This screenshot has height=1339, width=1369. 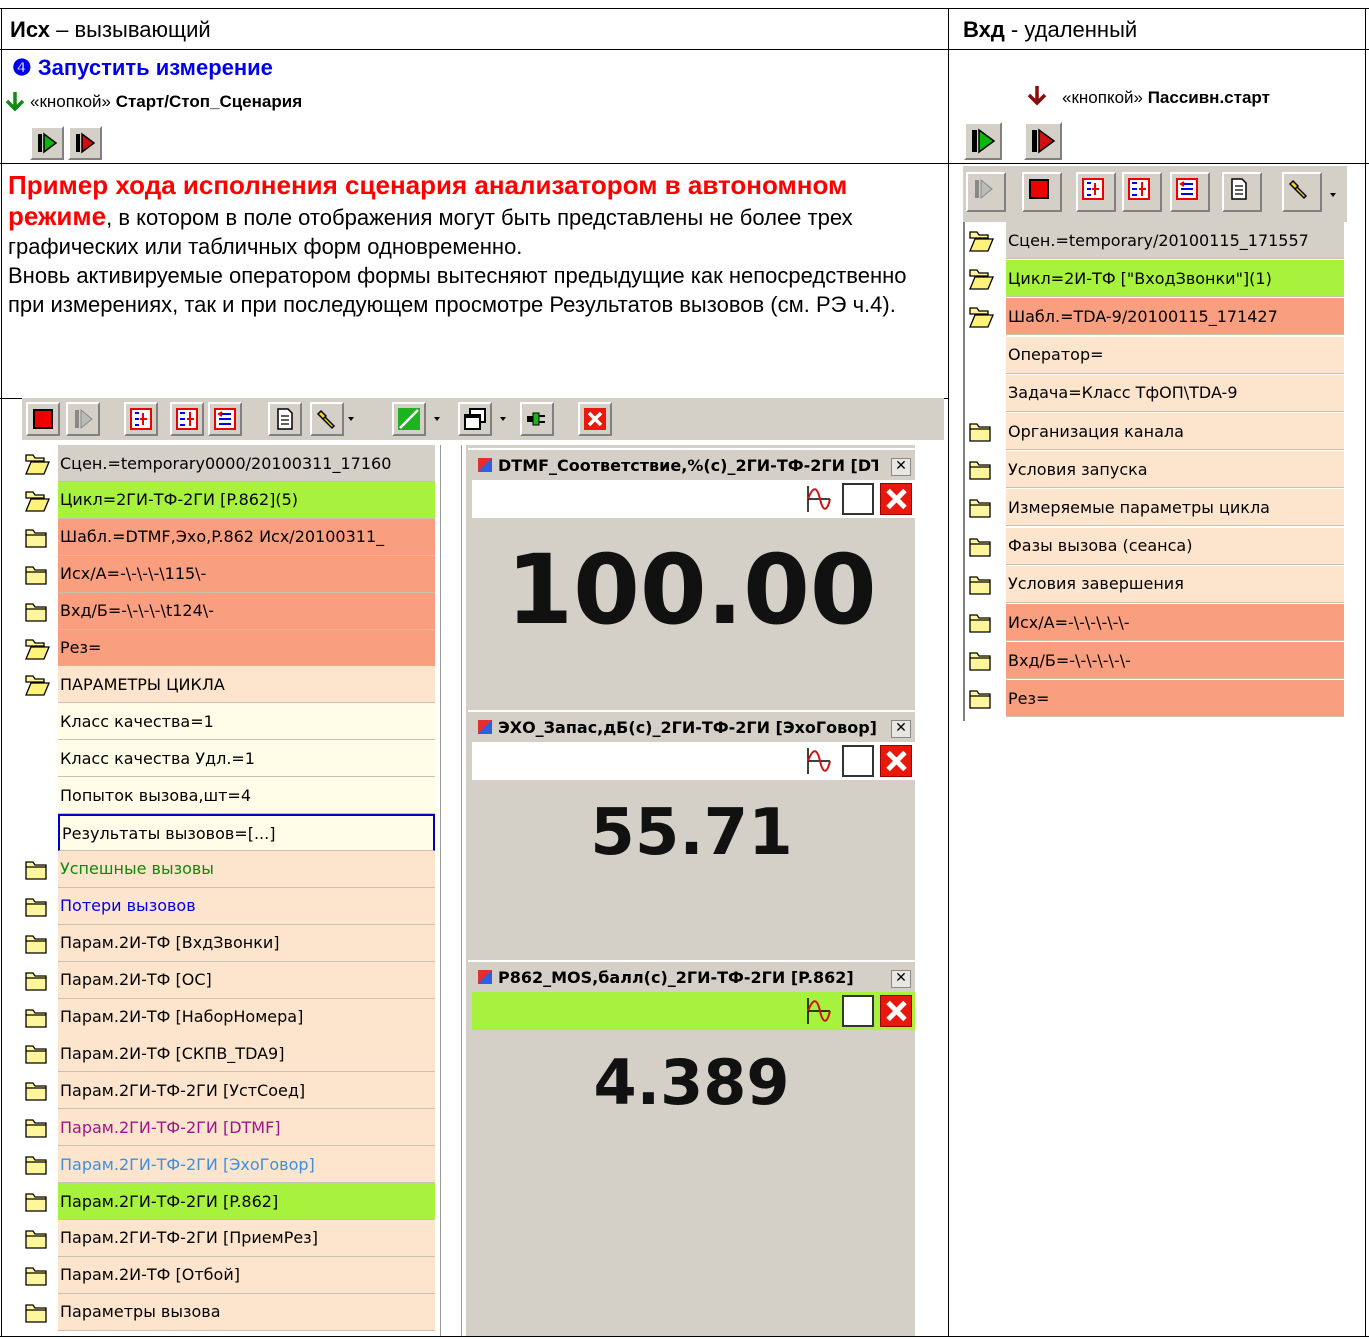 I want to click on left-hint-prefix: «кнопкой», so click(x=73, y=101).